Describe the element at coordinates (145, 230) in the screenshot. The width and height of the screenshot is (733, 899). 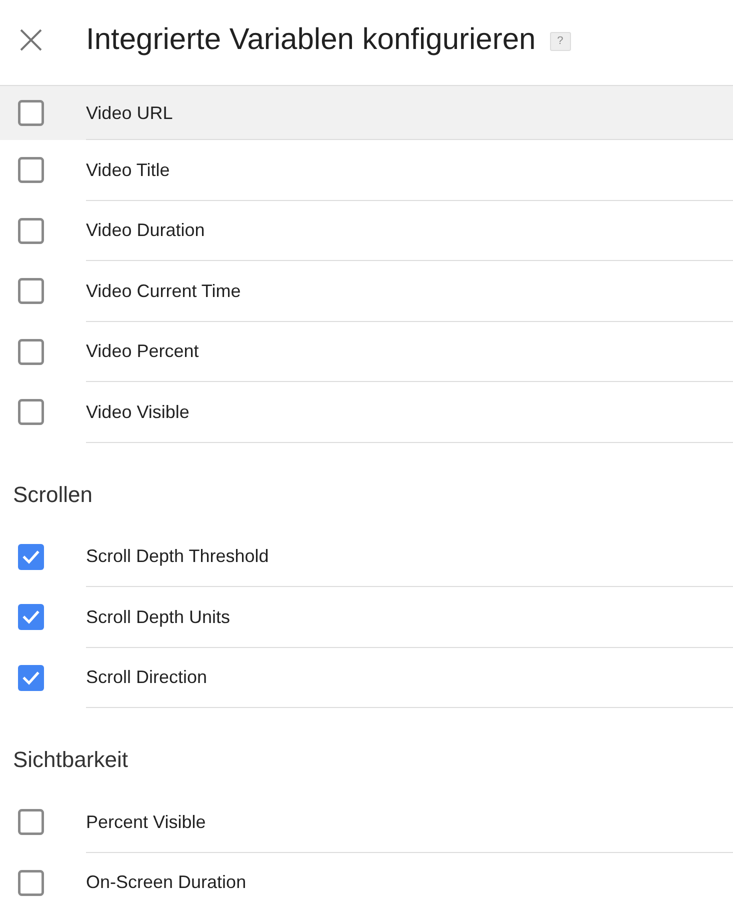
I see `variable-label: Video Duration` at that location.